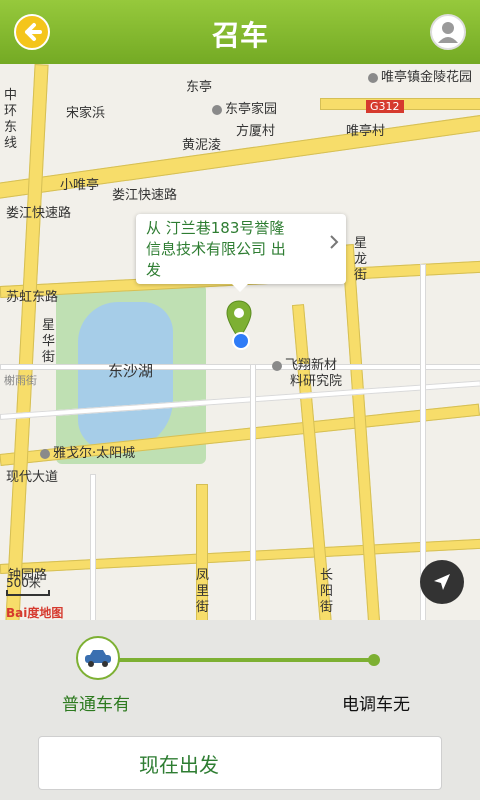 This screenshot has height=800, width=480. What do you see at coordinates (131, 371) in the screenshot?
I see `label-dongshahu: 东沙湖` at bounding box center [131, 371].